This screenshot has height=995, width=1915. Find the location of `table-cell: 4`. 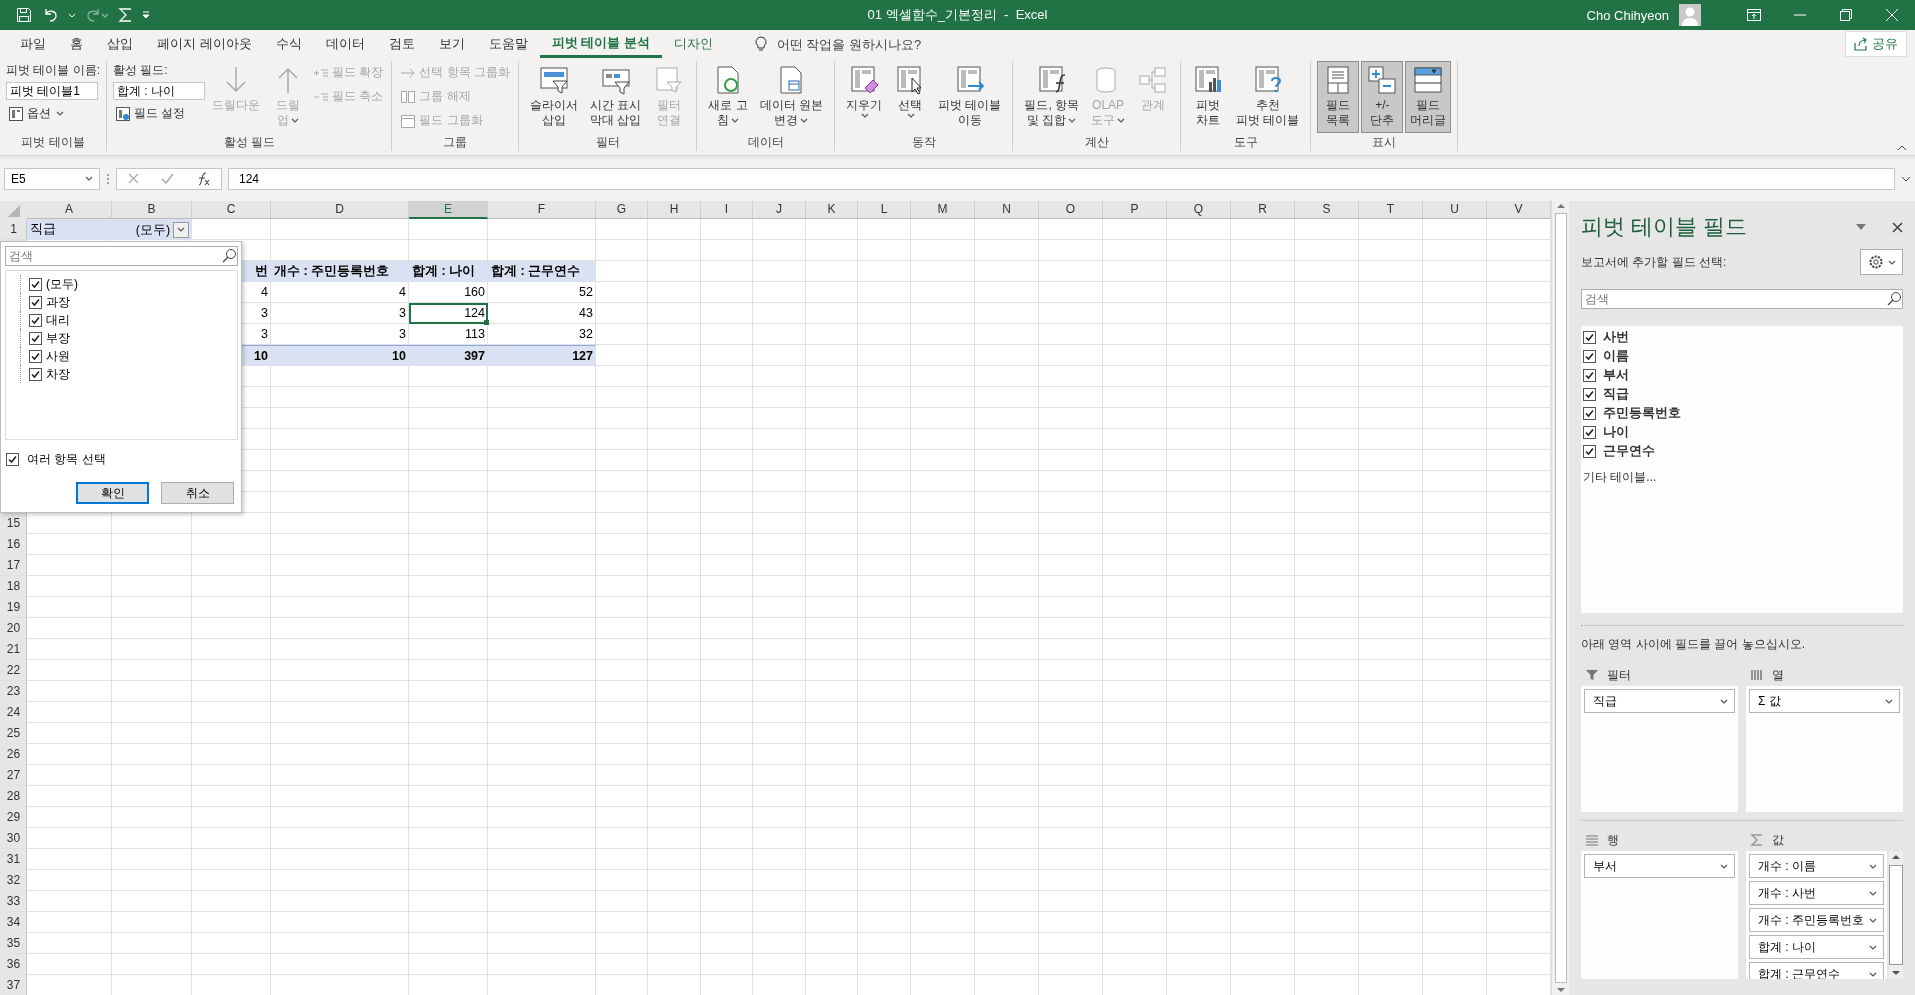

table-cell: 4 is located at coordinates (340, 292).